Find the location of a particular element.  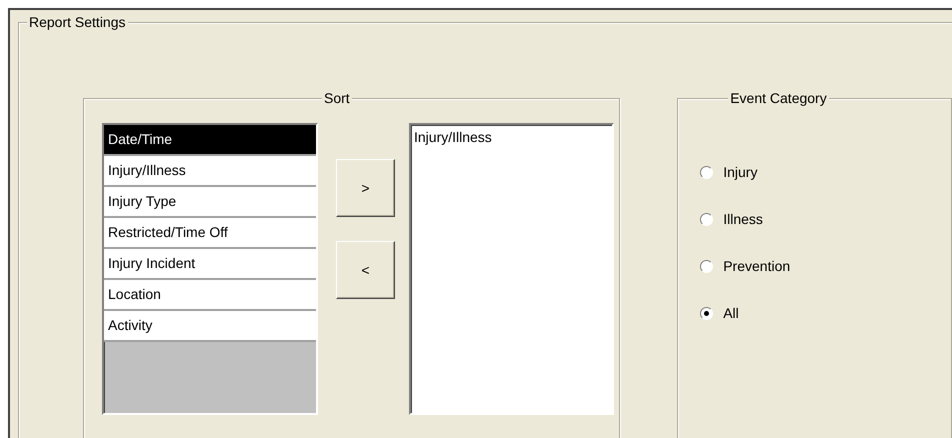

list-item: Injury Incident is located at coordinates (210, 264).